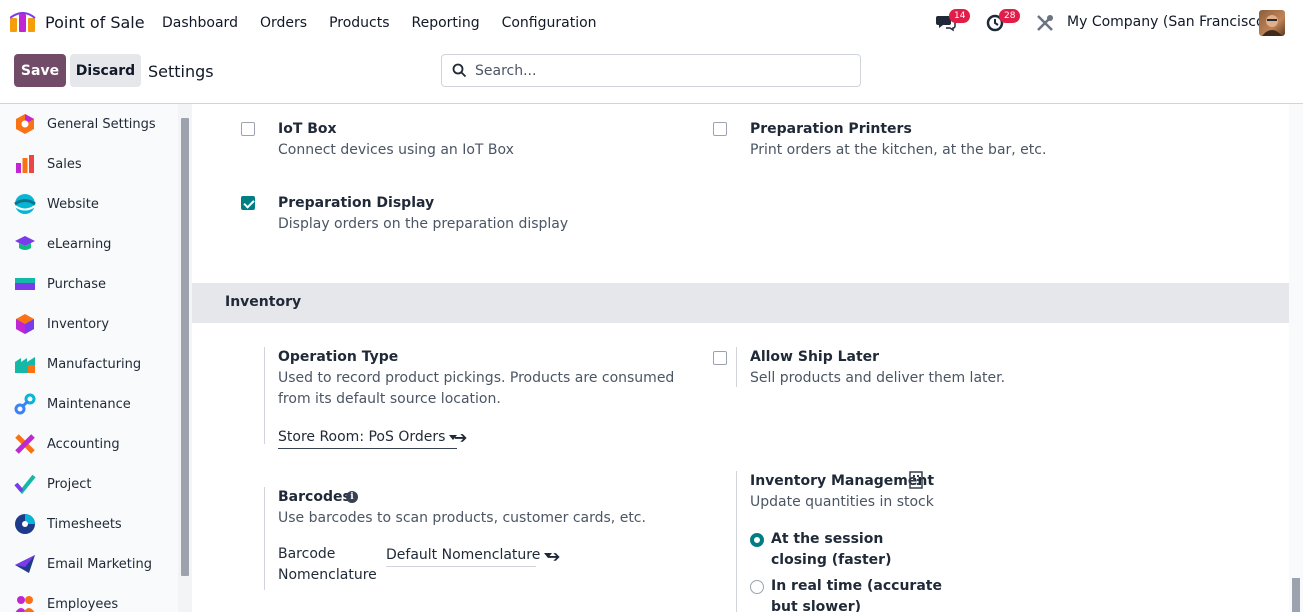  Describe the element at coordinates (553, 556) in the screenshot. I see `barcode-nomenclature-open-arrow-icon: ➔` at that location.